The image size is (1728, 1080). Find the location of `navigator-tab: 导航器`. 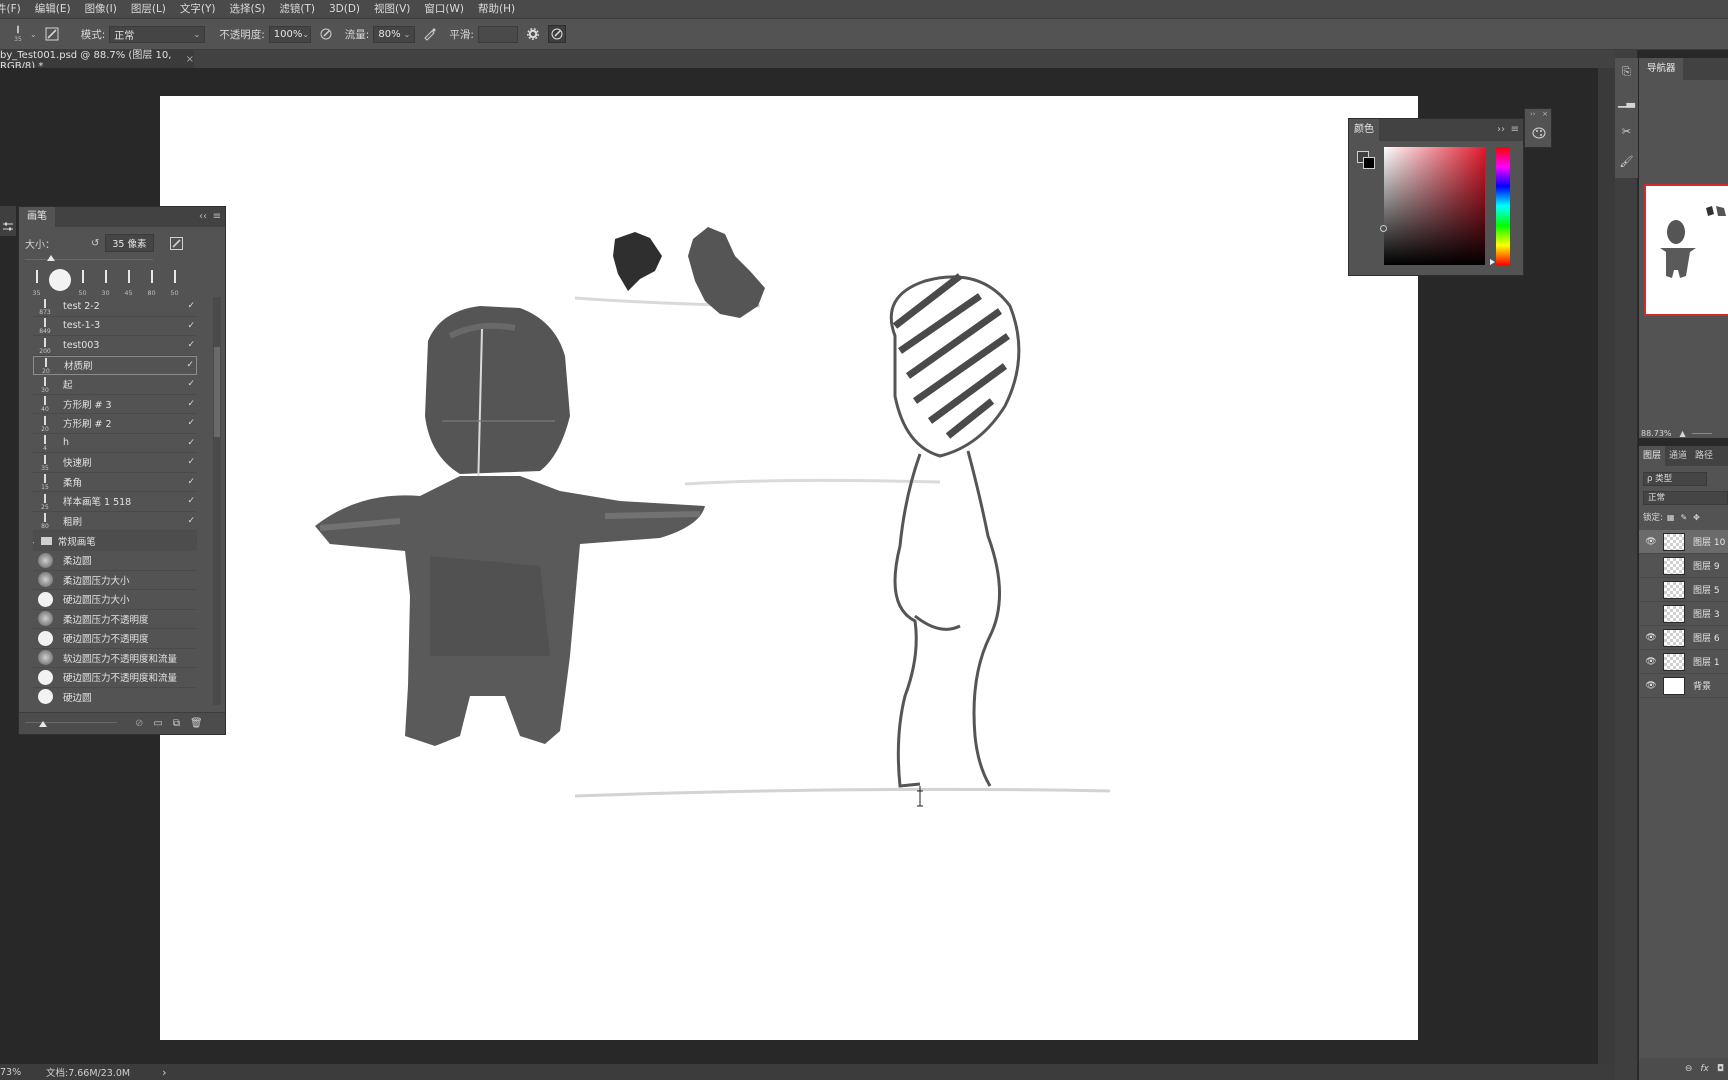

navigator-tab: 导航器 is located at coordinates (1661, 69).